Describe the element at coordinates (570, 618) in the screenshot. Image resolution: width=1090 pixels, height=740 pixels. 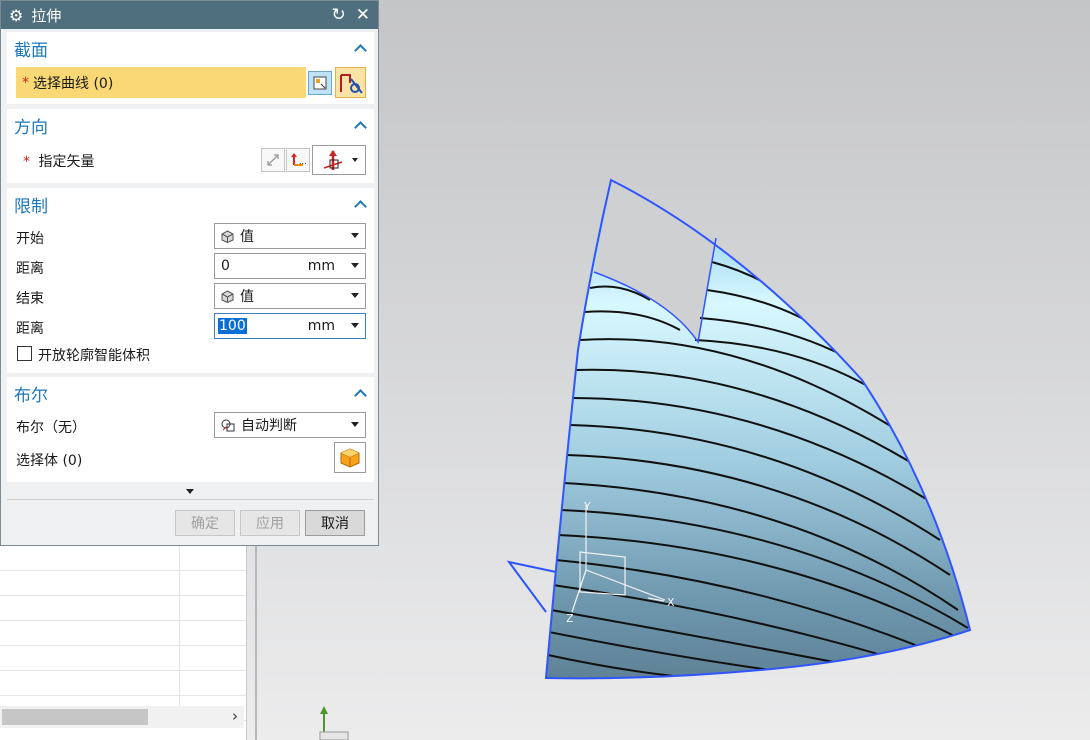
I see `triad-z-label: Z` at that location.